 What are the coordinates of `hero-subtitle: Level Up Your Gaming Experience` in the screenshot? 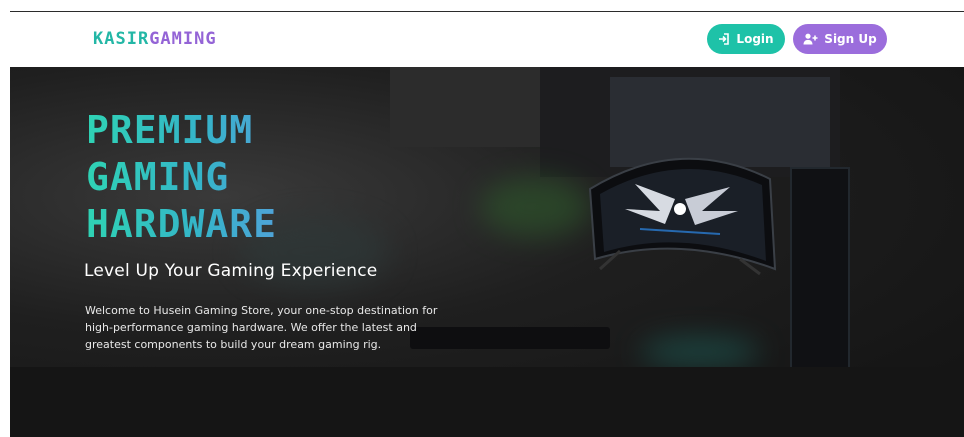 It's located at (231, 271).